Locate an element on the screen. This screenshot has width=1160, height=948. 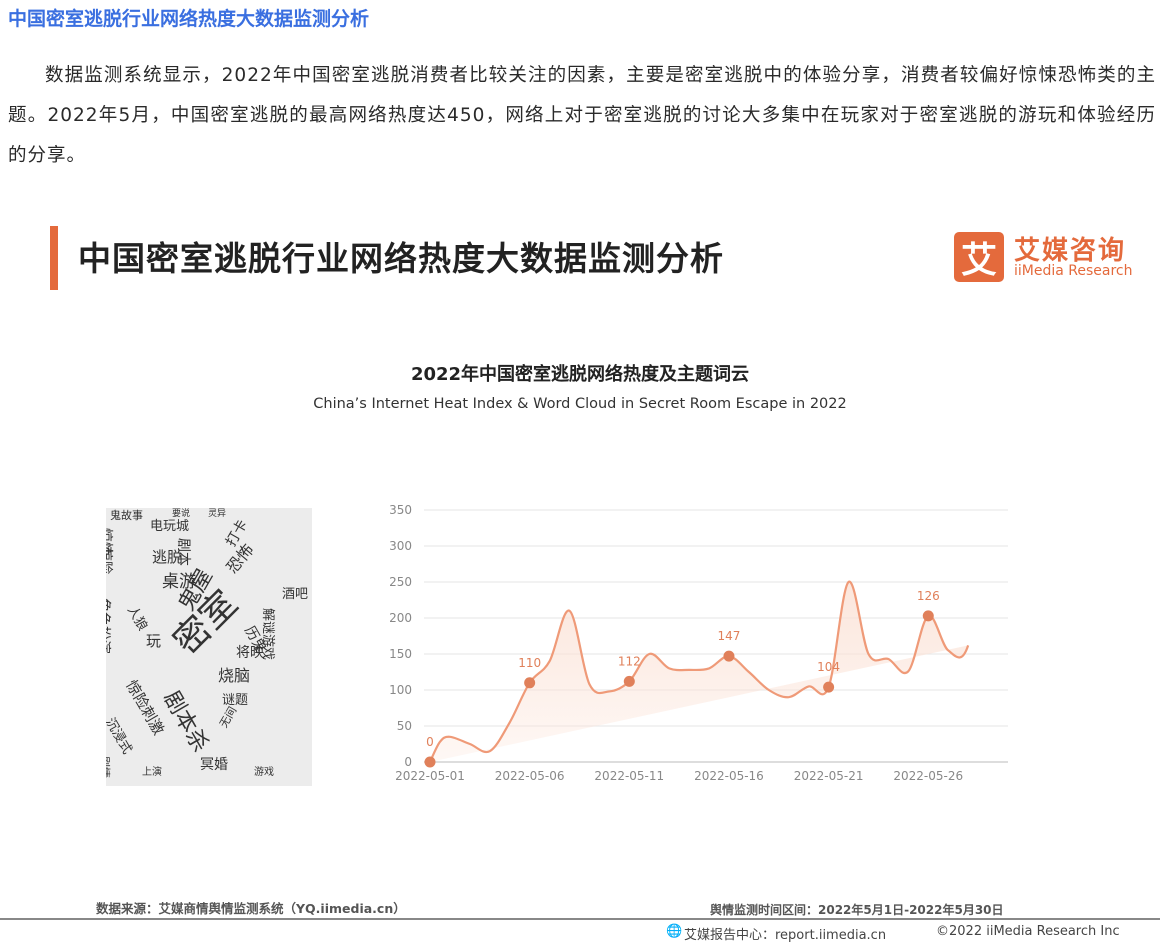
y-tick-label: 150 is located at coordinates (400, 654).